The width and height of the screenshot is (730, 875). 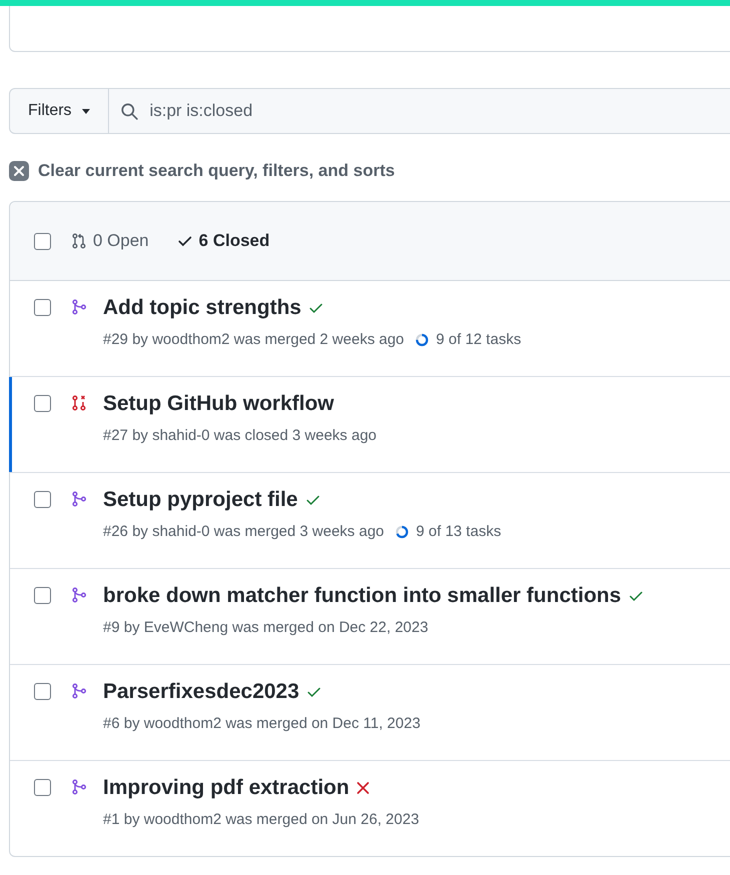 I want to click on pull-request-row: Parserfixesdec2023 #6 by woodthom2 was merged on Dec 11, 2023, so click(x=370, y=713).